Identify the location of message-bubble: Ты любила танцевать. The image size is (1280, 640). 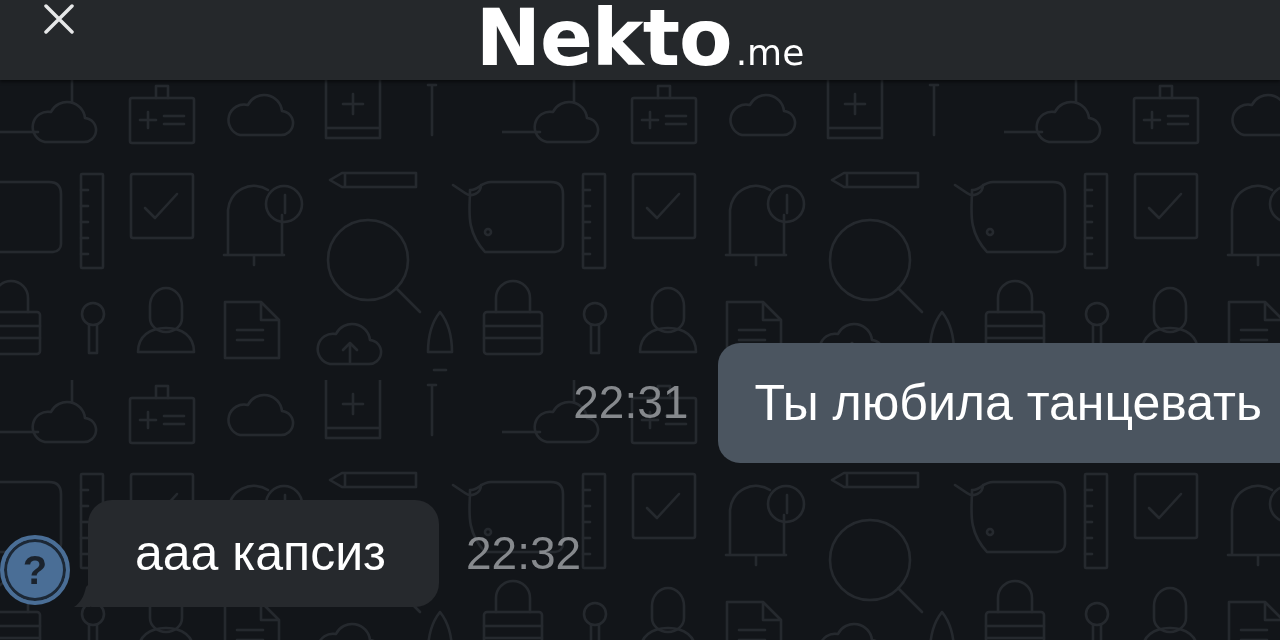
(999, 403).